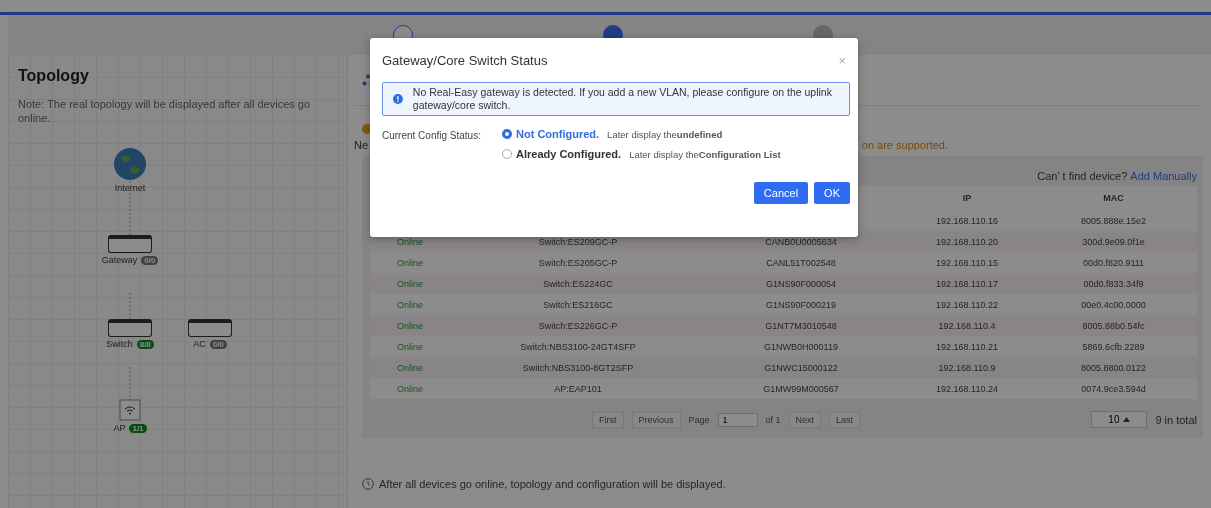  I want to click on access-point-icon, so click(130, 410).